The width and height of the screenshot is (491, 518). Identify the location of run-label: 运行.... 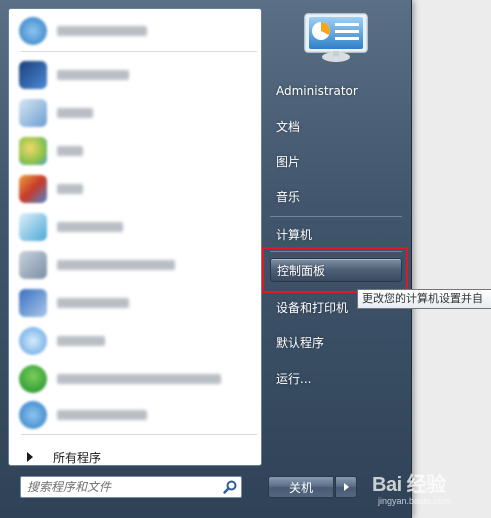
(294, 378).